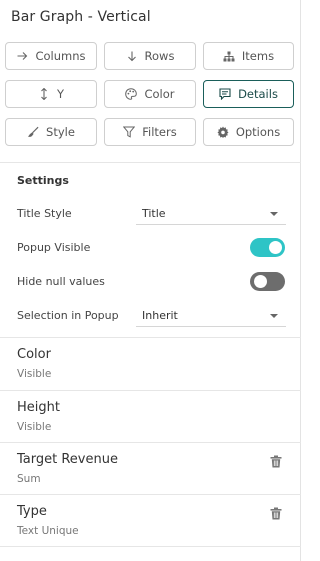 This screenshot has width=320, height=561. I want to click on hierarchy-icon, so click(229, 56).